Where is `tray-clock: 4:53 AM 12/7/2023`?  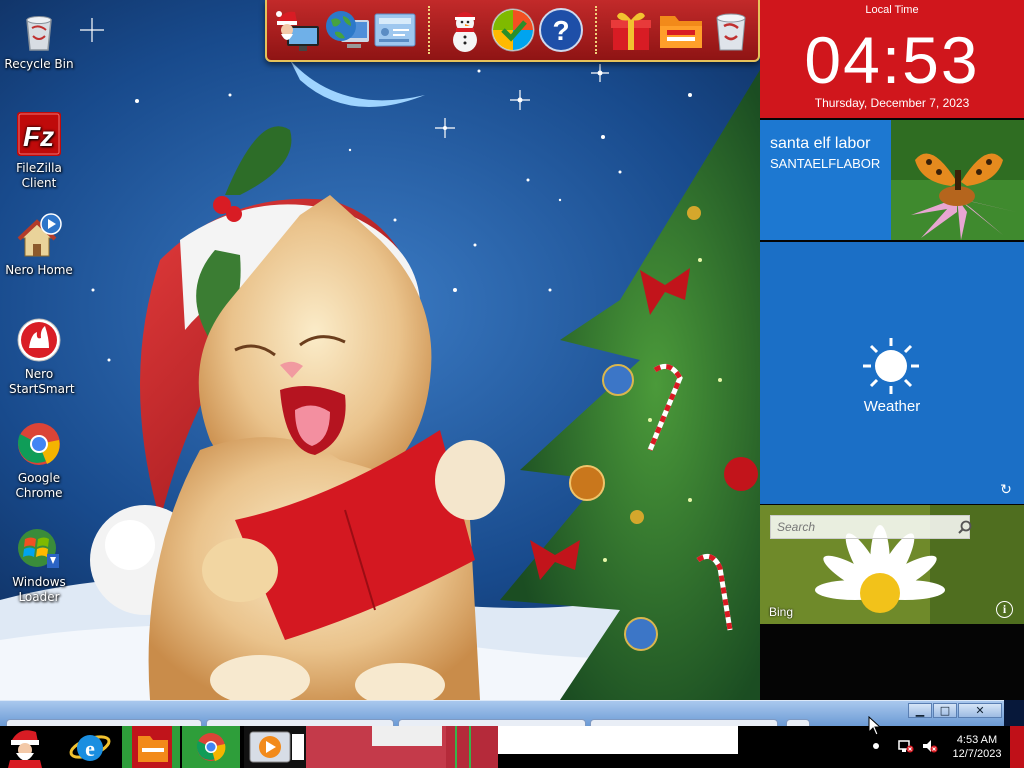 tray-clock: 4:53 AM 12/7/2023 is located at coordinates (977, 747).